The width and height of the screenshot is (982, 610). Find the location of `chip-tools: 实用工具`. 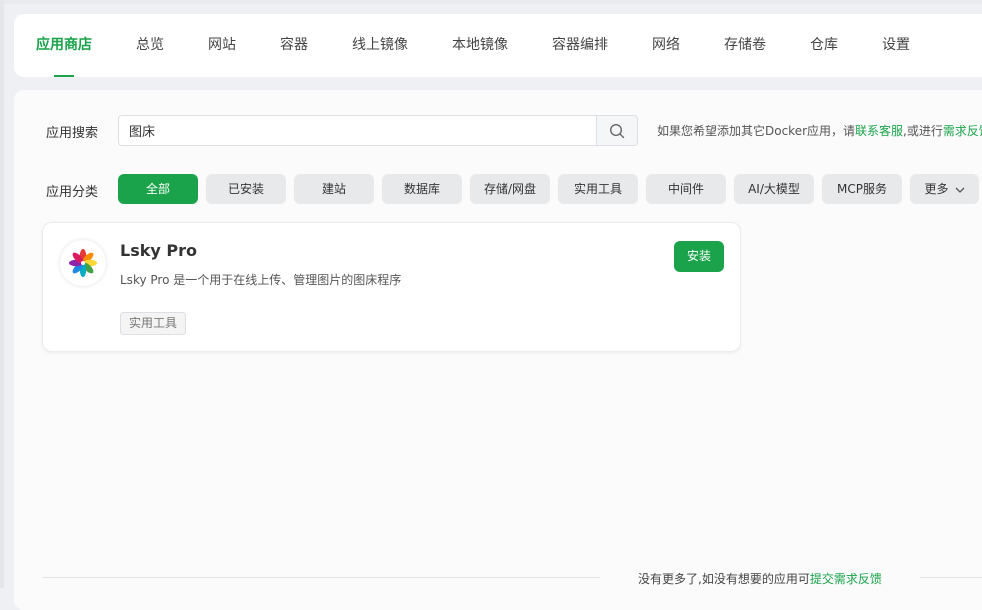

chip-tools: 实用工具 is located at coordinates (598, 189).